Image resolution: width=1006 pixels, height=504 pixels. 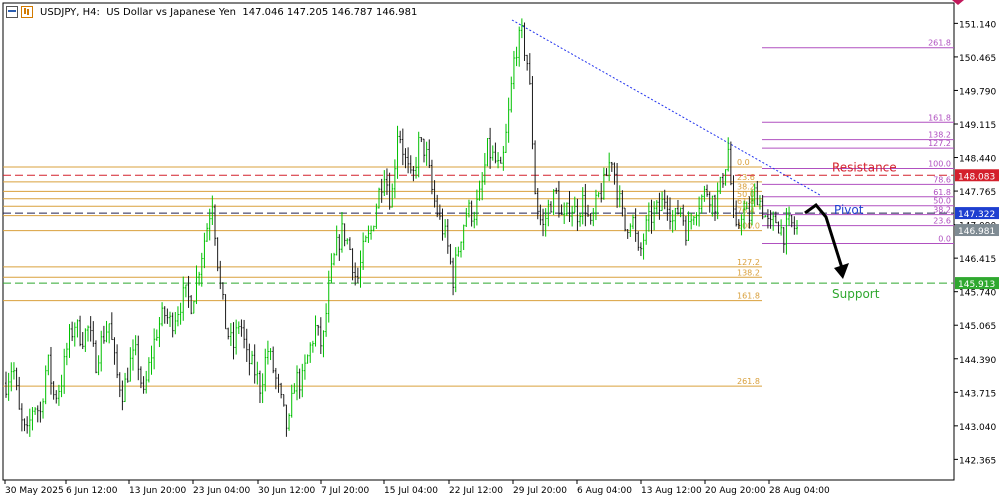 What do you see at coordinates (939, 117) in the screenshot?
I see `fib-extension-label: 161.8` at bounding box center [939, 117].